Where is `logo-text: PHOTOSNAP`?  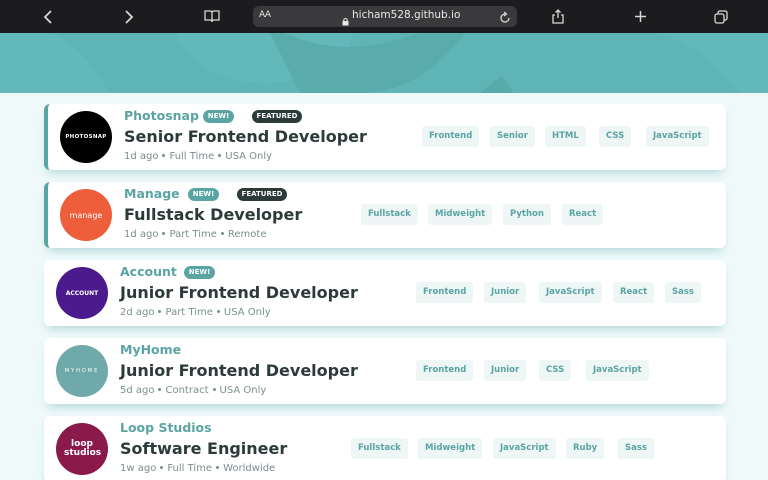 logo-text: PHOTOSNAP is located at coordinates (86, 137).